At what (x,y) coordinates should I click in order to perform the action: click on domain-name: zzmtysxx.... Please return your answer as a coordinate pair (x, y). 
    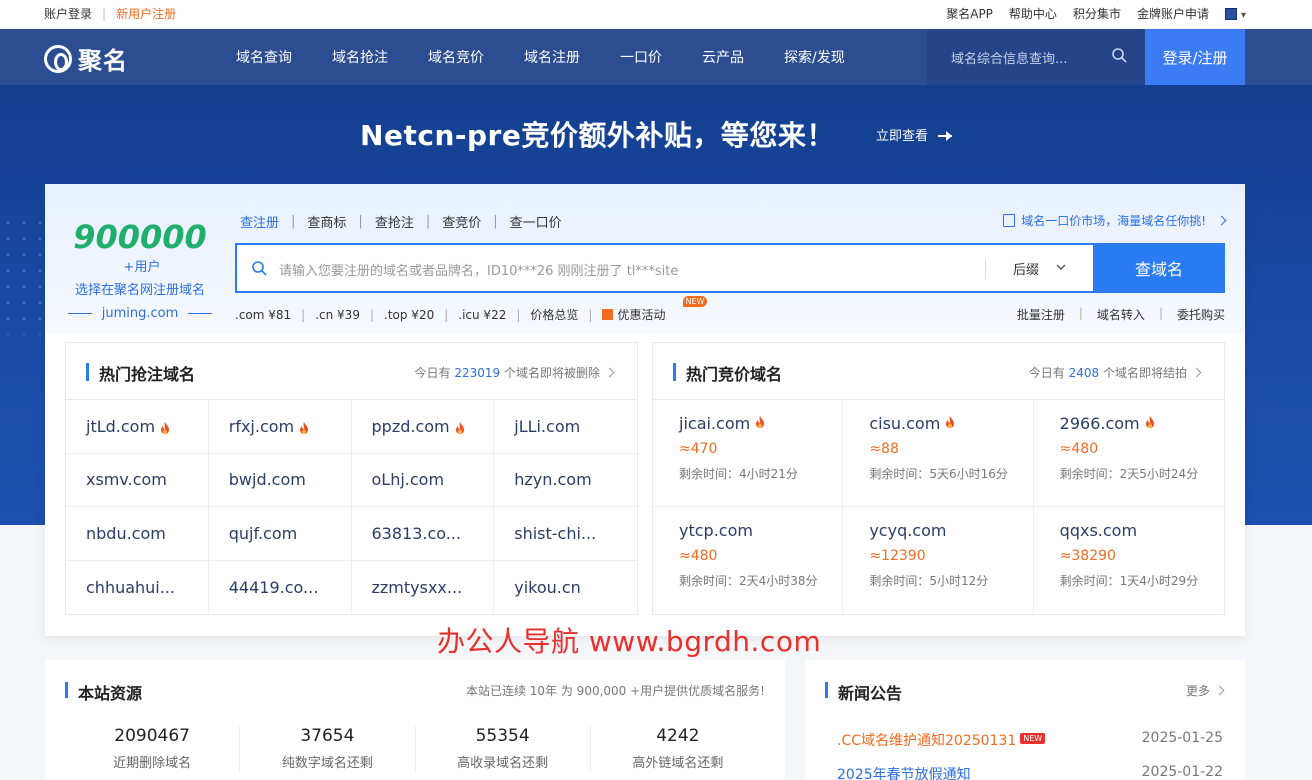
    Looking at the image, I should click on (417, 587).